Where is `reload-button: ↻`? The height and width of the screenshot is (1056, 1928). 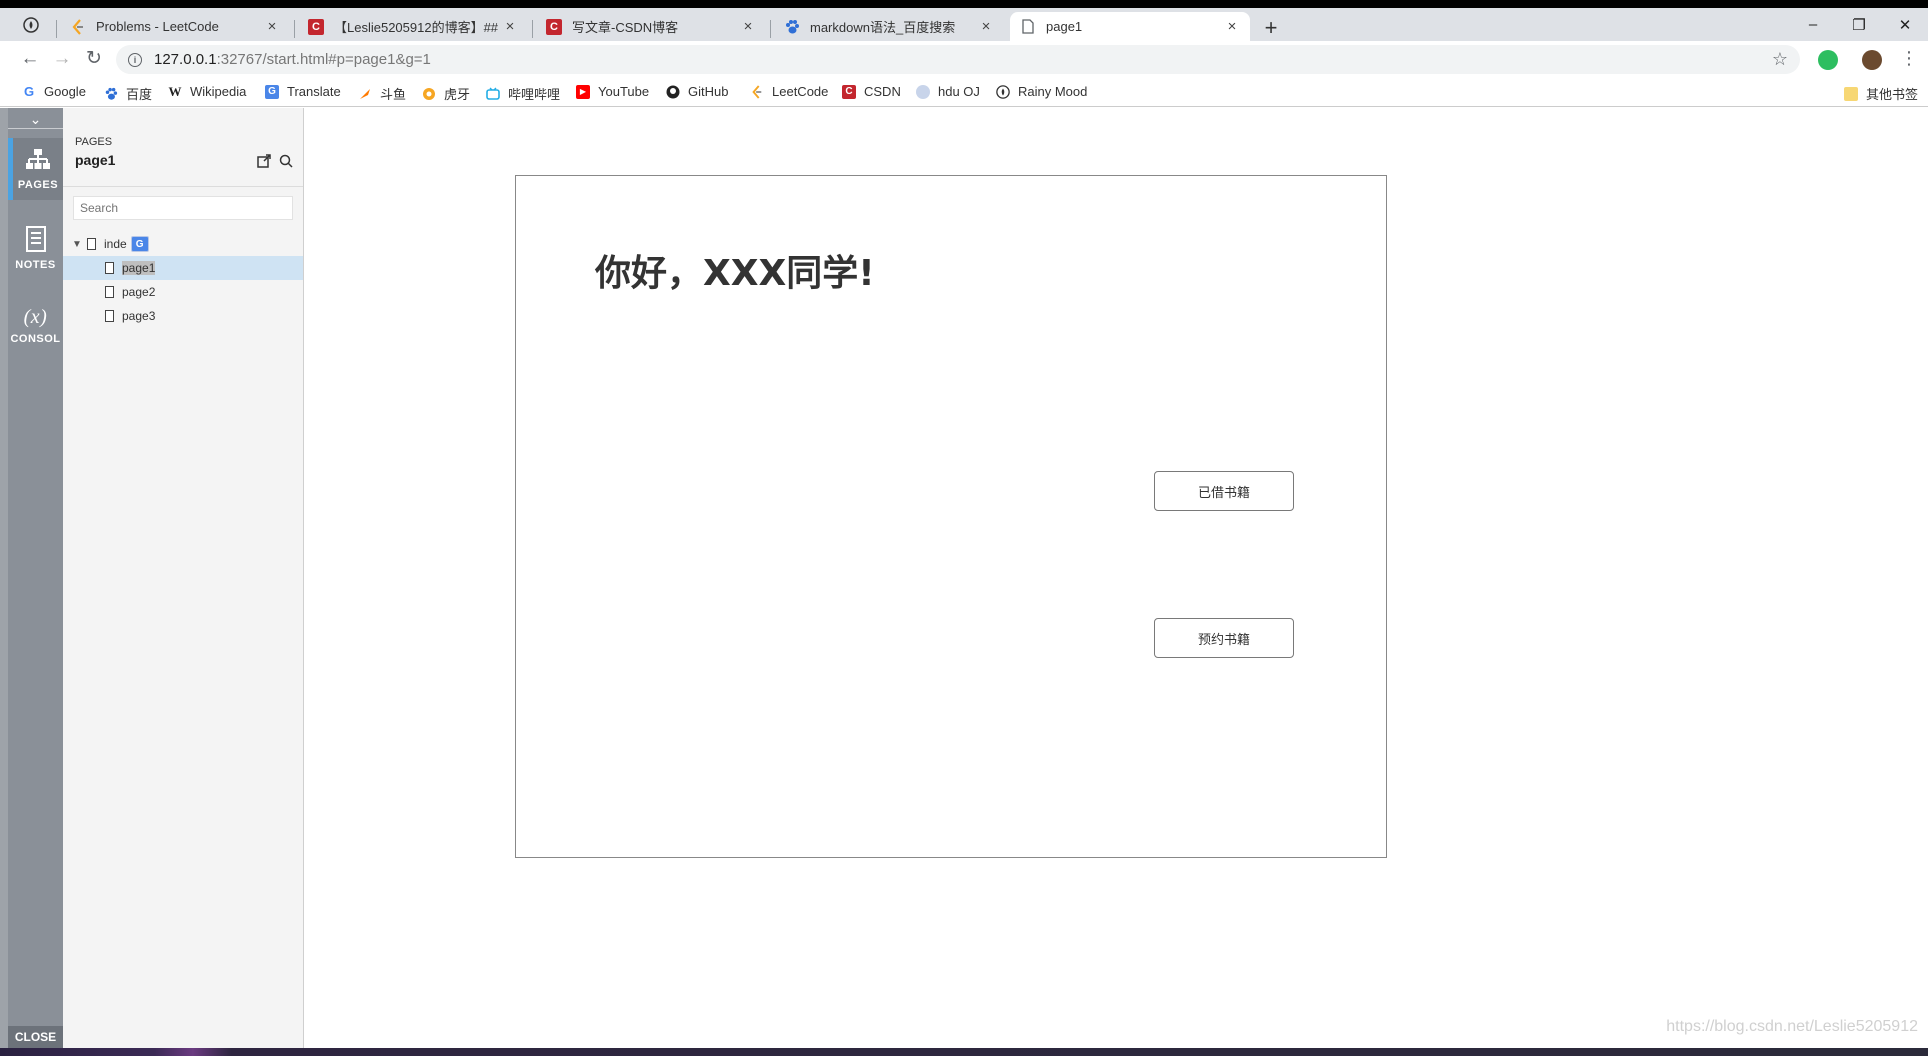
reload-button: ↻ is located at coordinates (94, 60).